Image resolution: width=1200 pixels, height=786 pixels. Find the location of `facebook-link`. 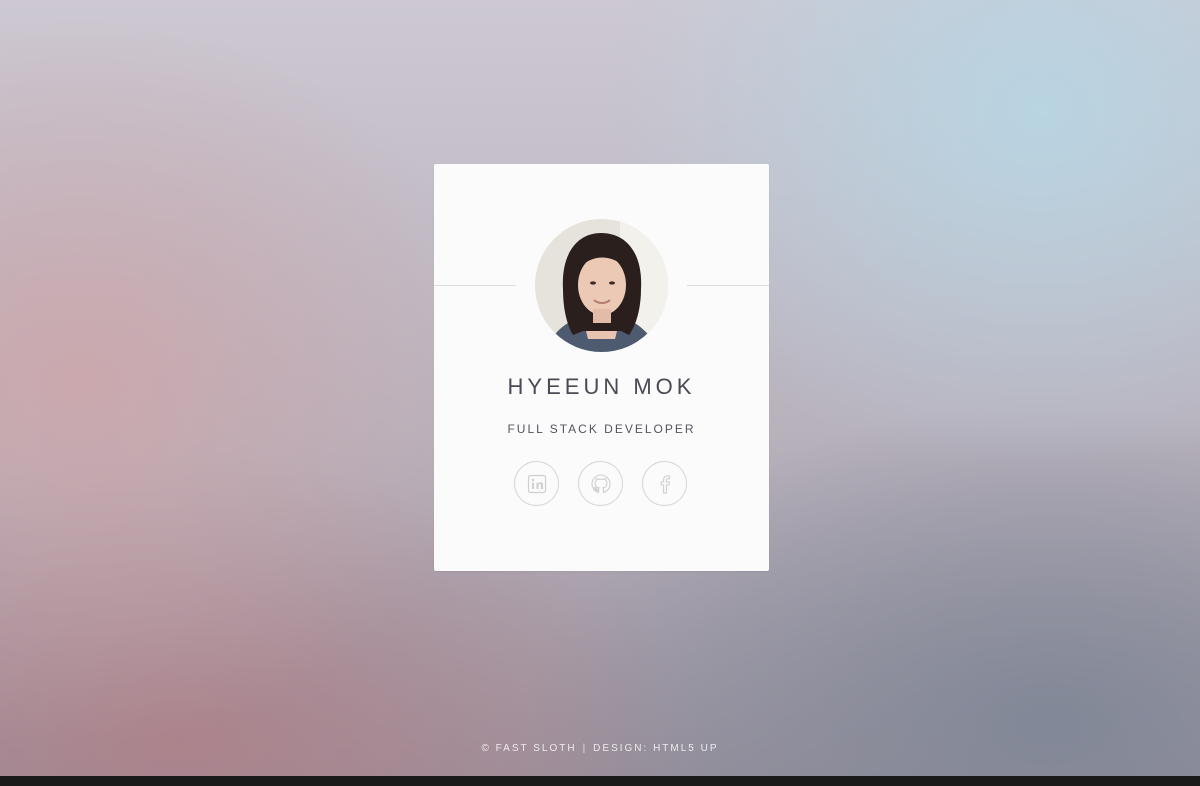

facebook-link is located at coordinates (664, 483).